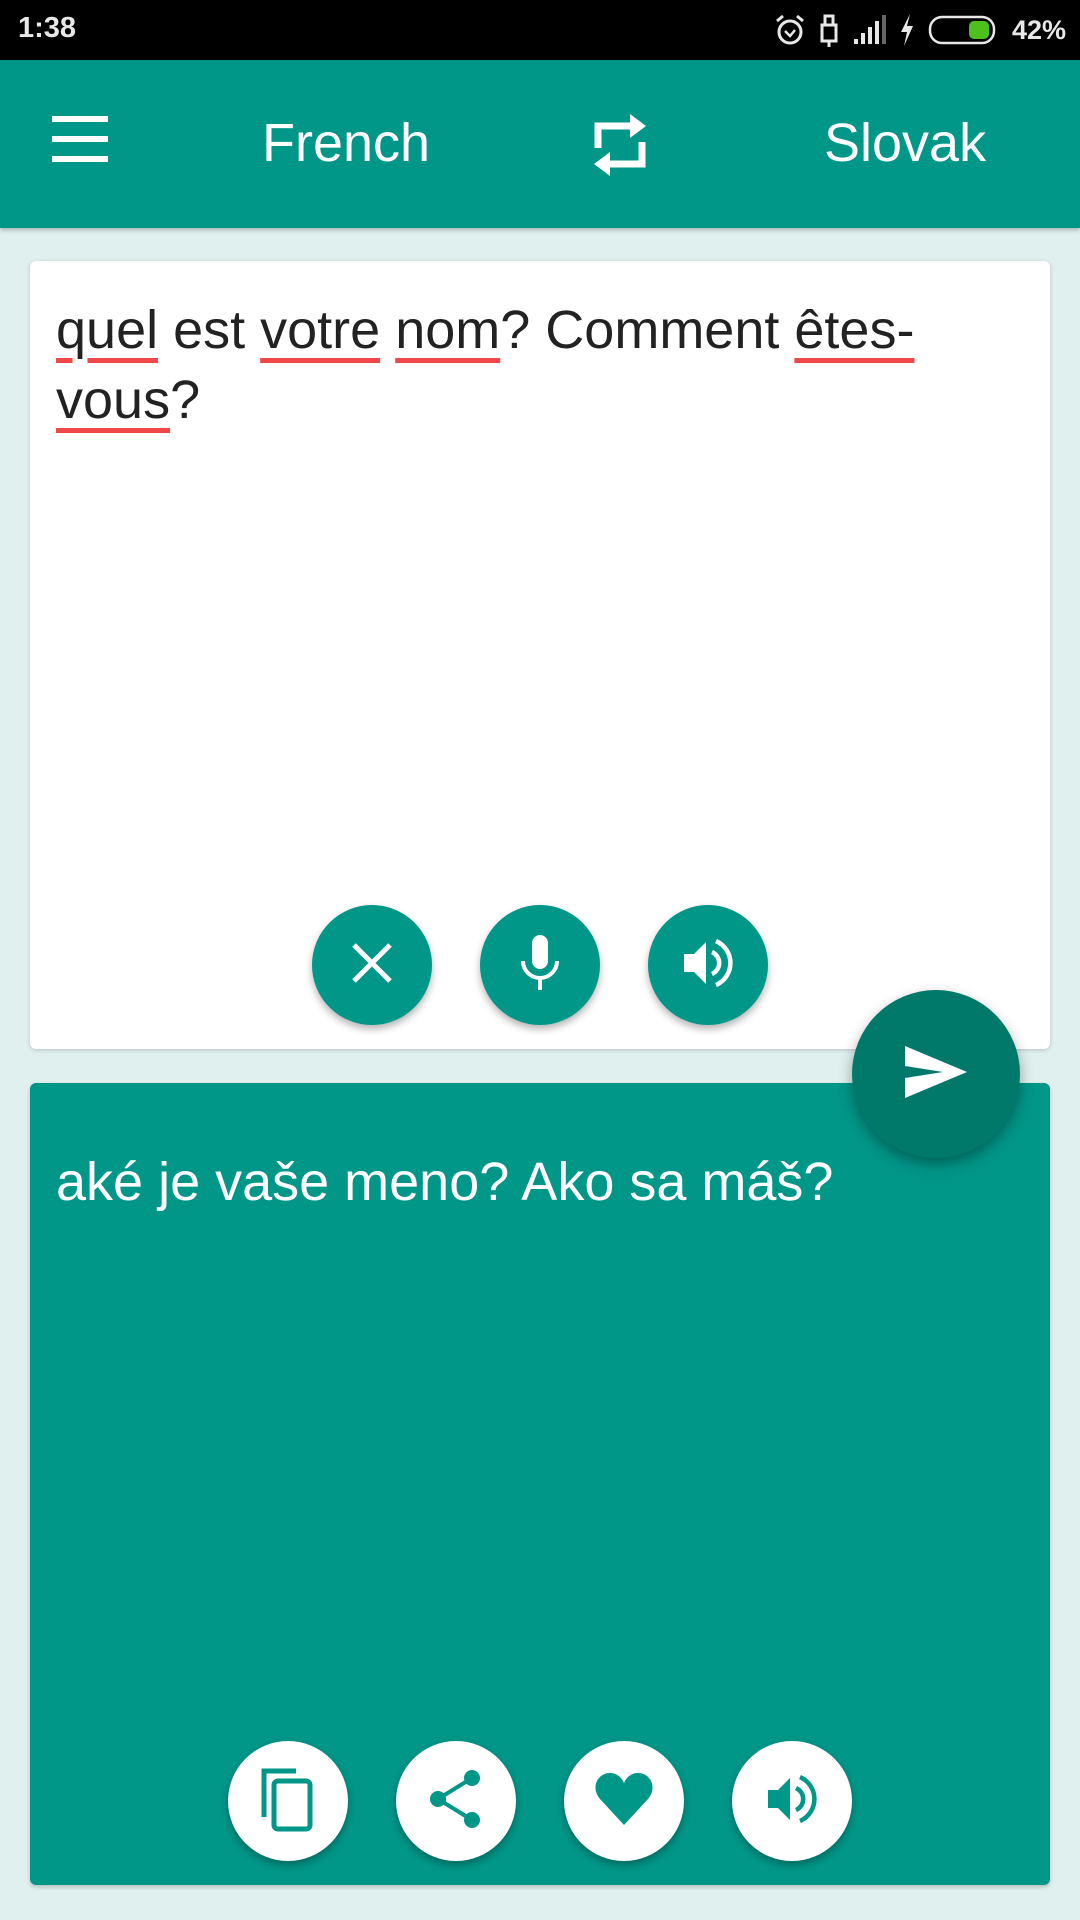 This screenshot has width=1080, height=1920. I want to click on share-icon, so click(456, 1801).